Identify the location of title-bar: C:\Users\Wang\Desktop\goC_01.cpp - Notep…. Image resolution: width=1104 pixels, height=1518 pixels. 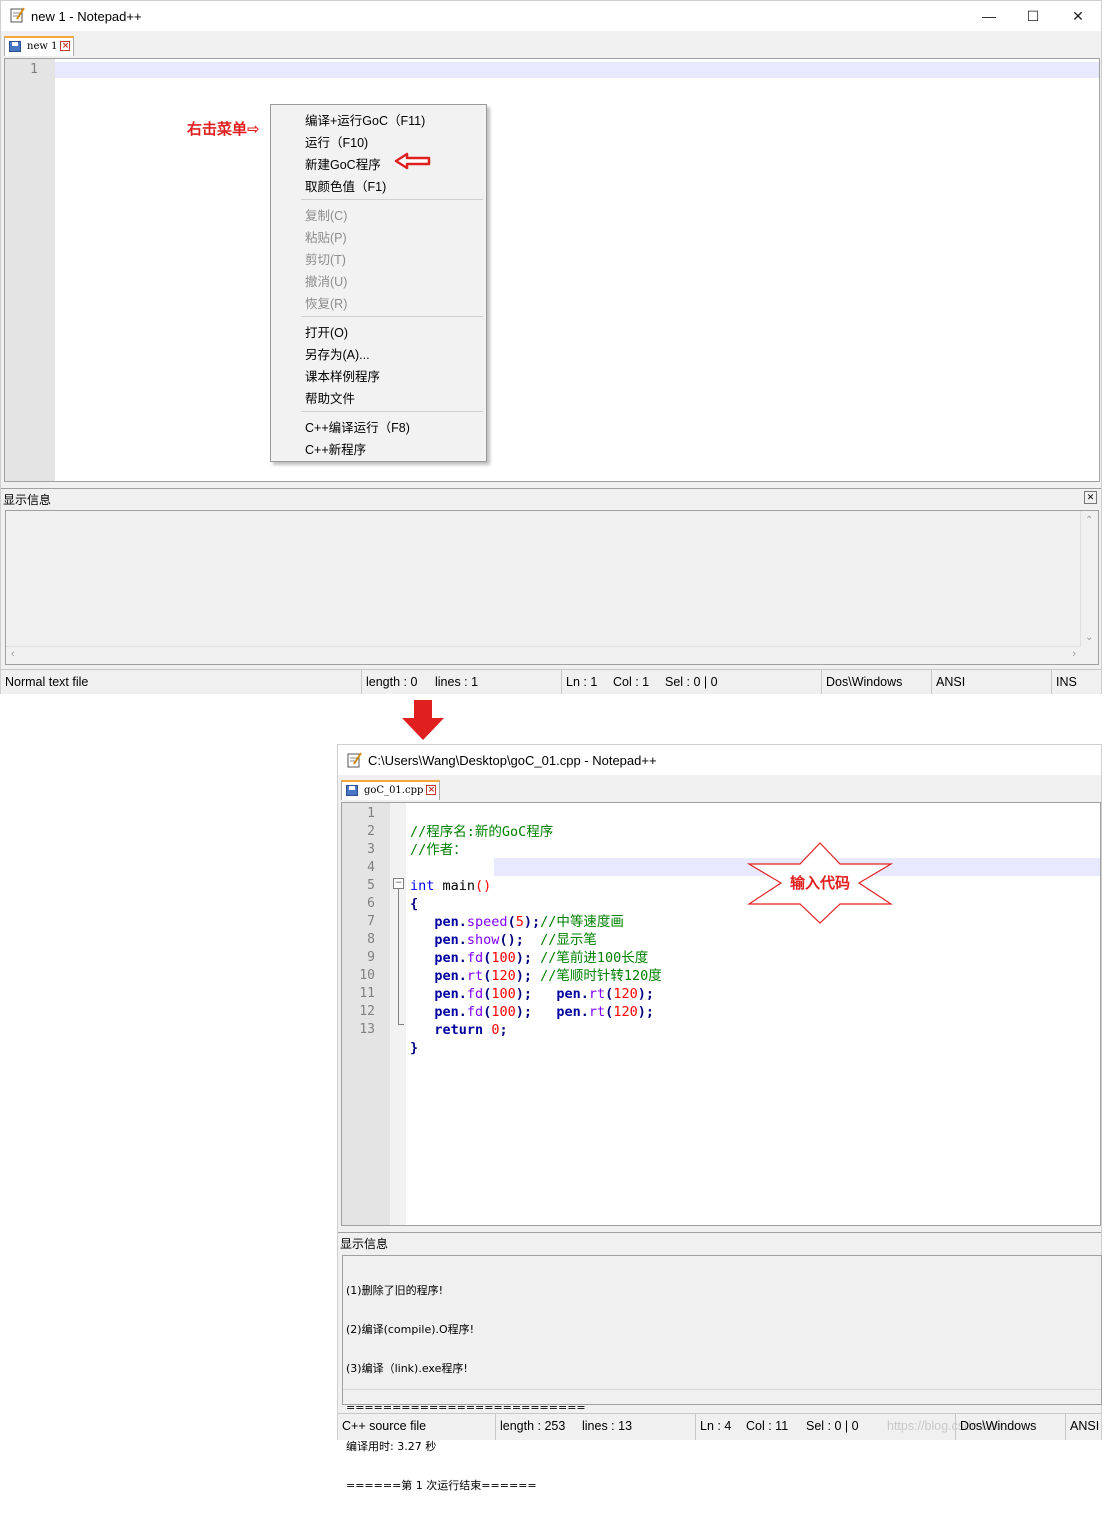
(719, 760).